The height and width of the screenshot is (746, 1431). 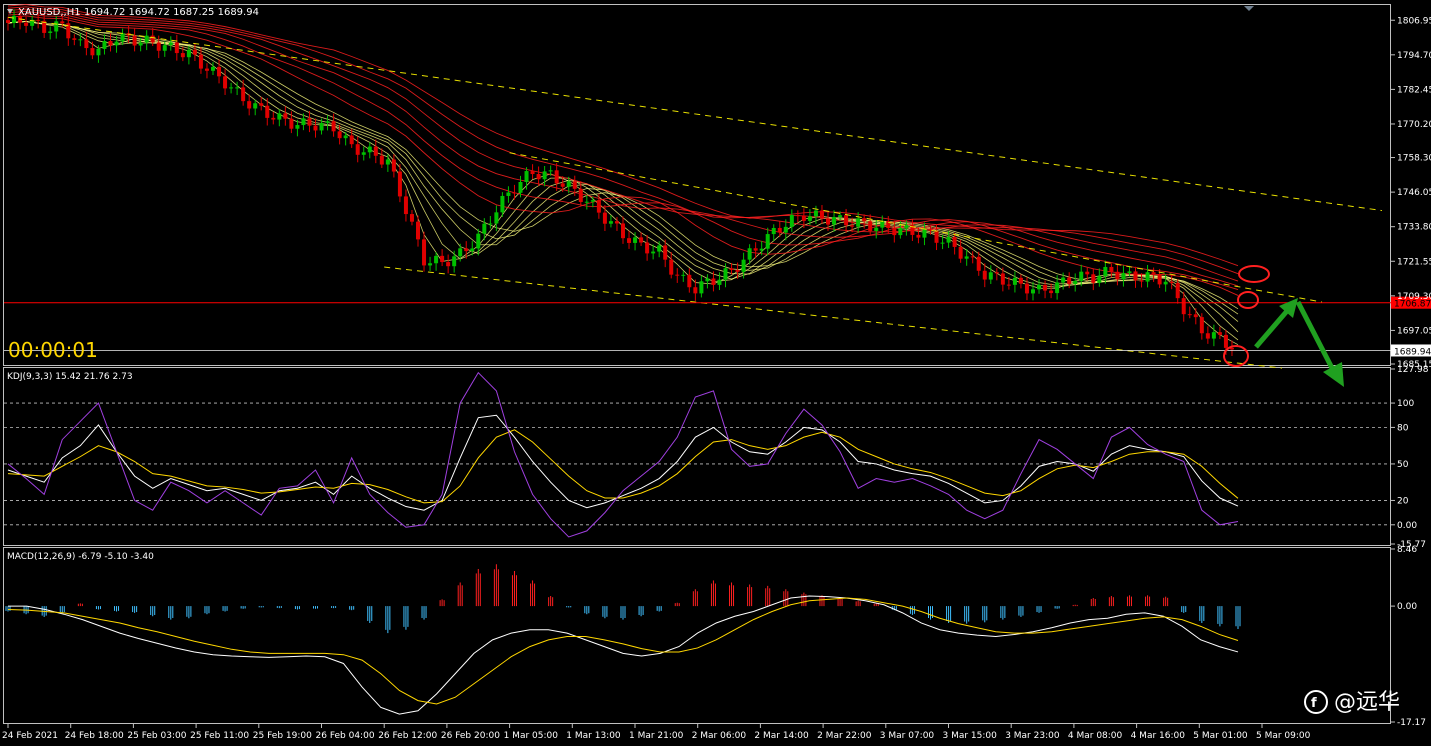 What do you see at coordinates (1414, 331) in the screenshot?
I see `price-tick-label: 1697.05` at bounding box center [1414, 331].